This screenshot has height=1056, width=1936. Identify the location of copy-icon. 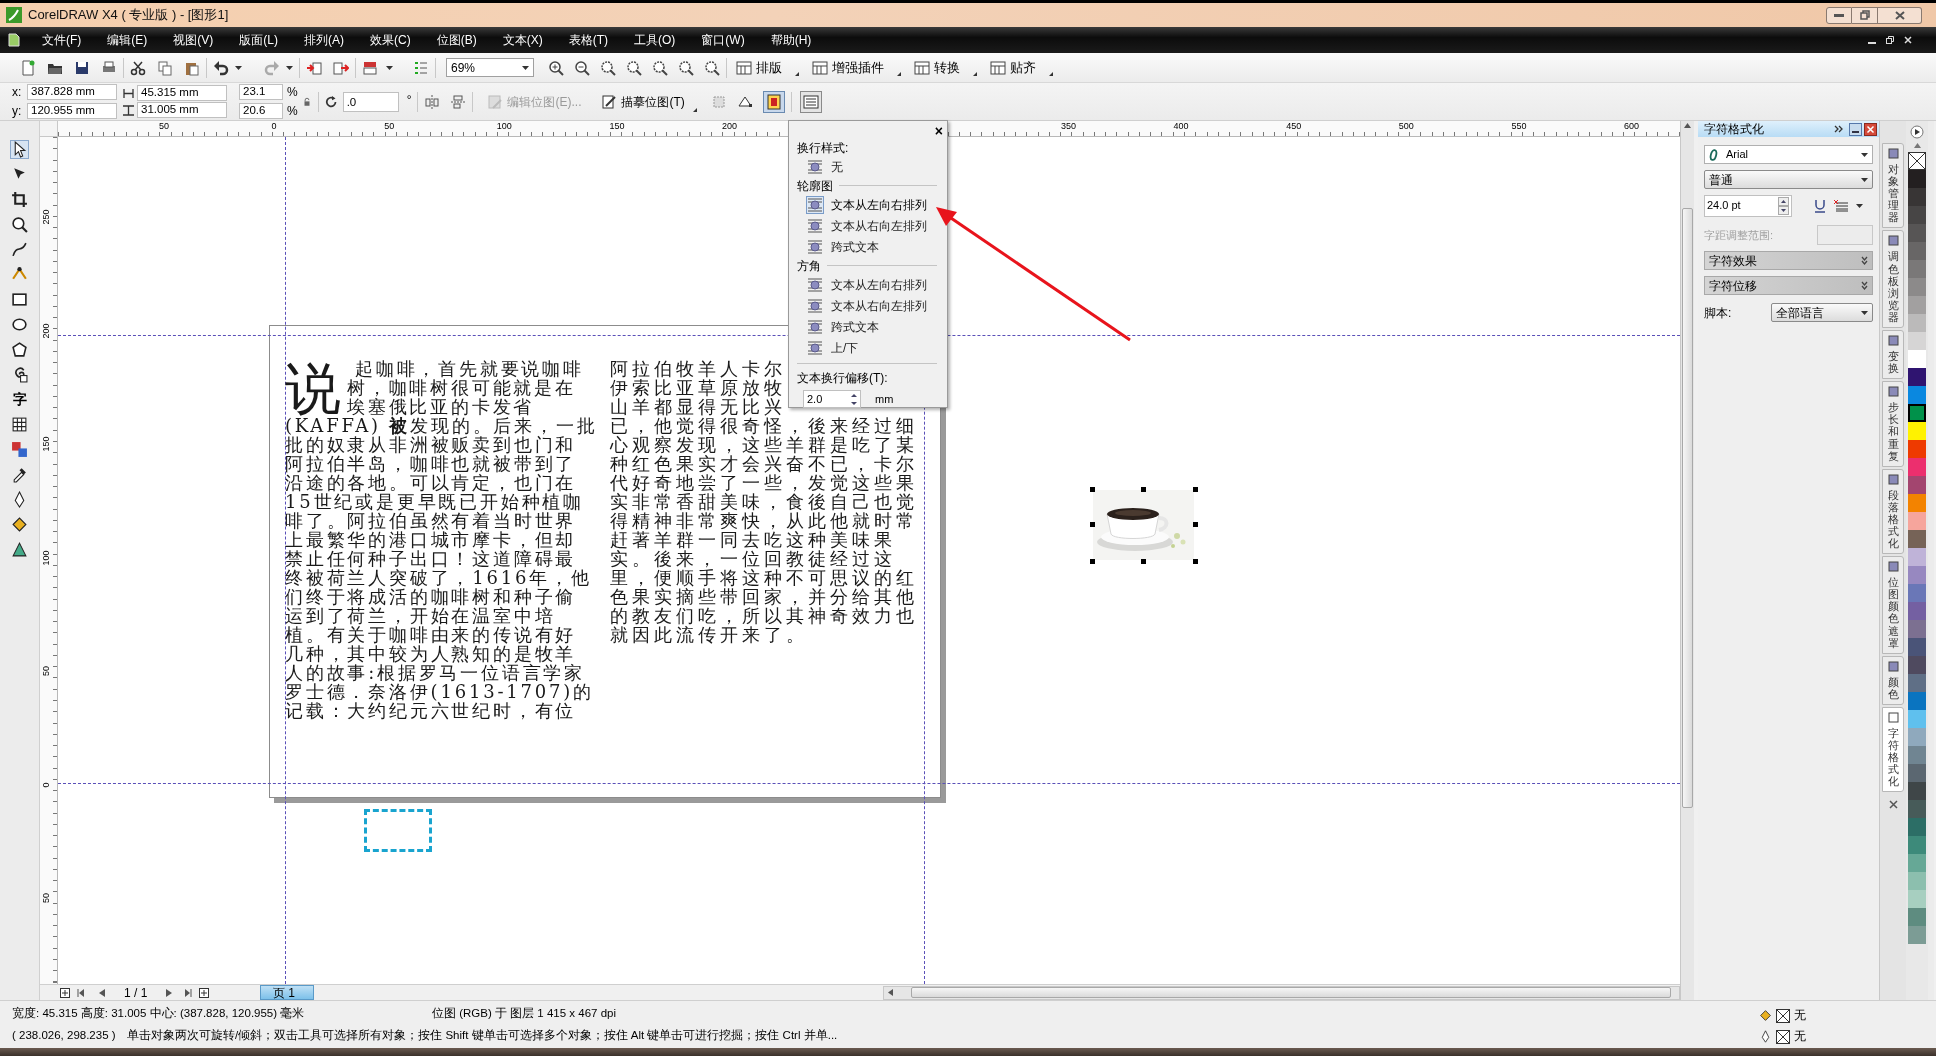
(165, 67).